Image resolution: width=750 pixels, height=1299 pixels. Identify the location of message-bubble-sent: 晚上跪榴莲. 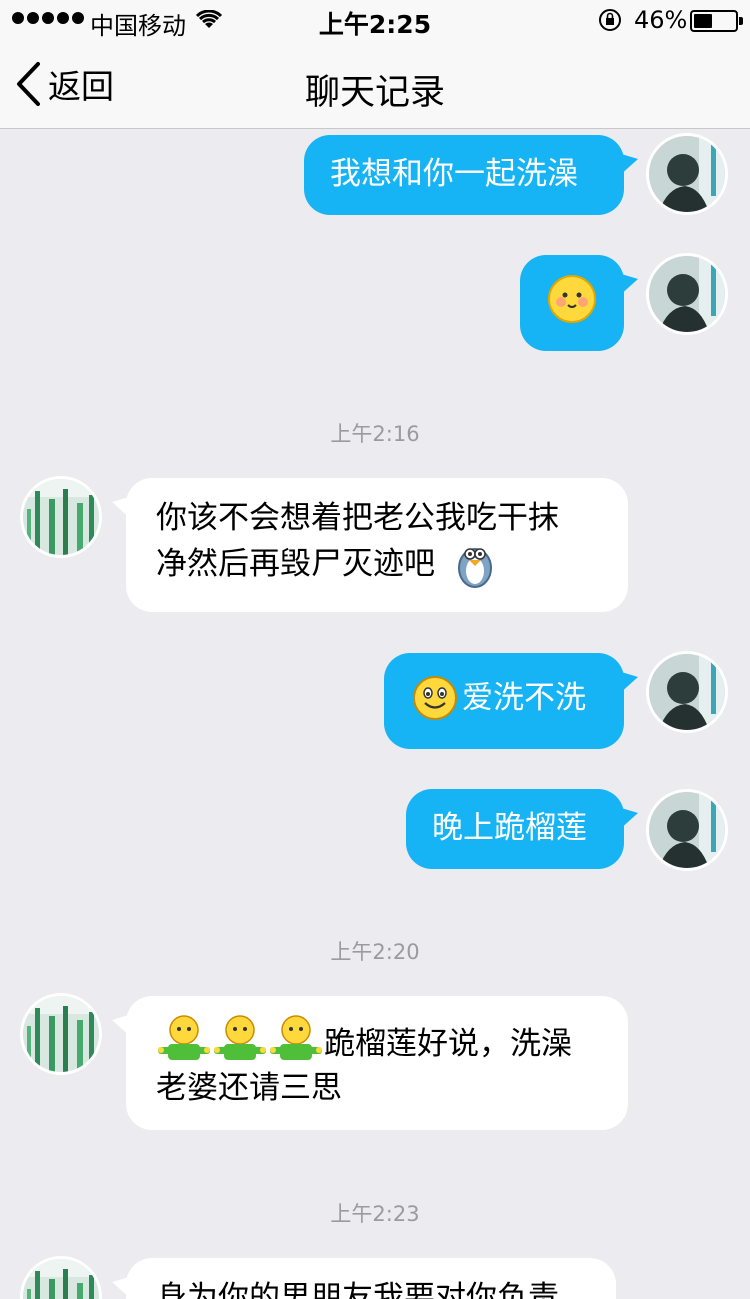
(522, 829).